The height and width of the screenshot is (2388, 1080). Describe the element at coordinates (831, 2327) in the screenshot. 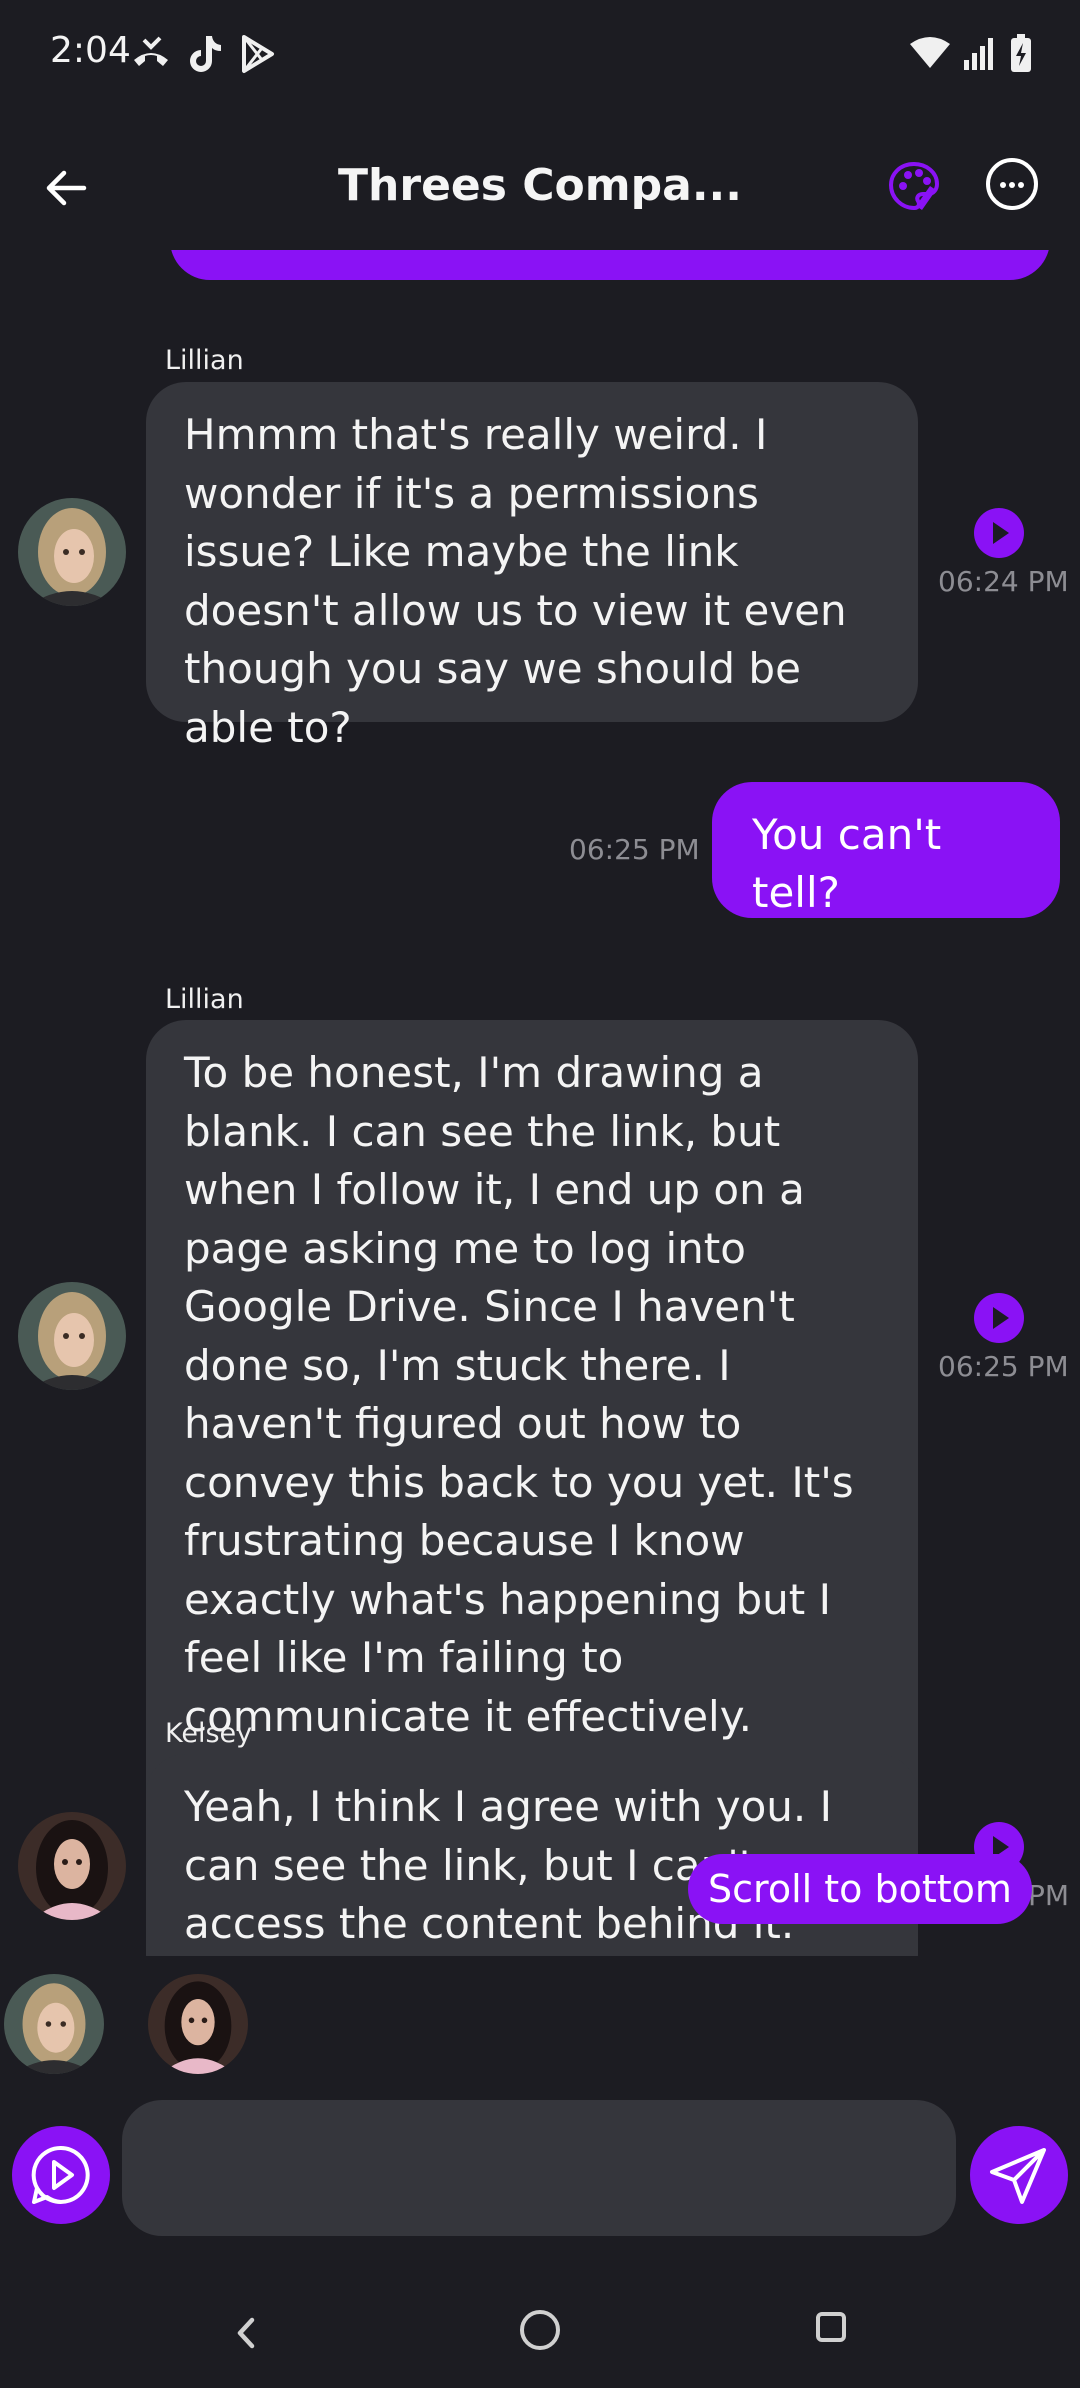

I see `nav-recents-button` at that location.